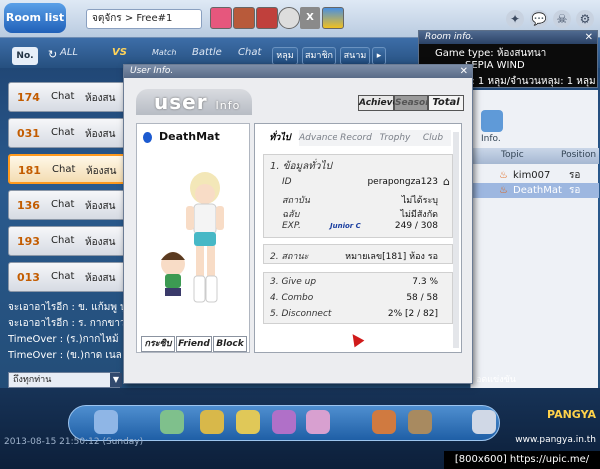 This screenshot has height=469, width=600. What do you see at coordinates (172, 422) in the screenshot?
I see `shop-icon` at bounding box center [172, 422].